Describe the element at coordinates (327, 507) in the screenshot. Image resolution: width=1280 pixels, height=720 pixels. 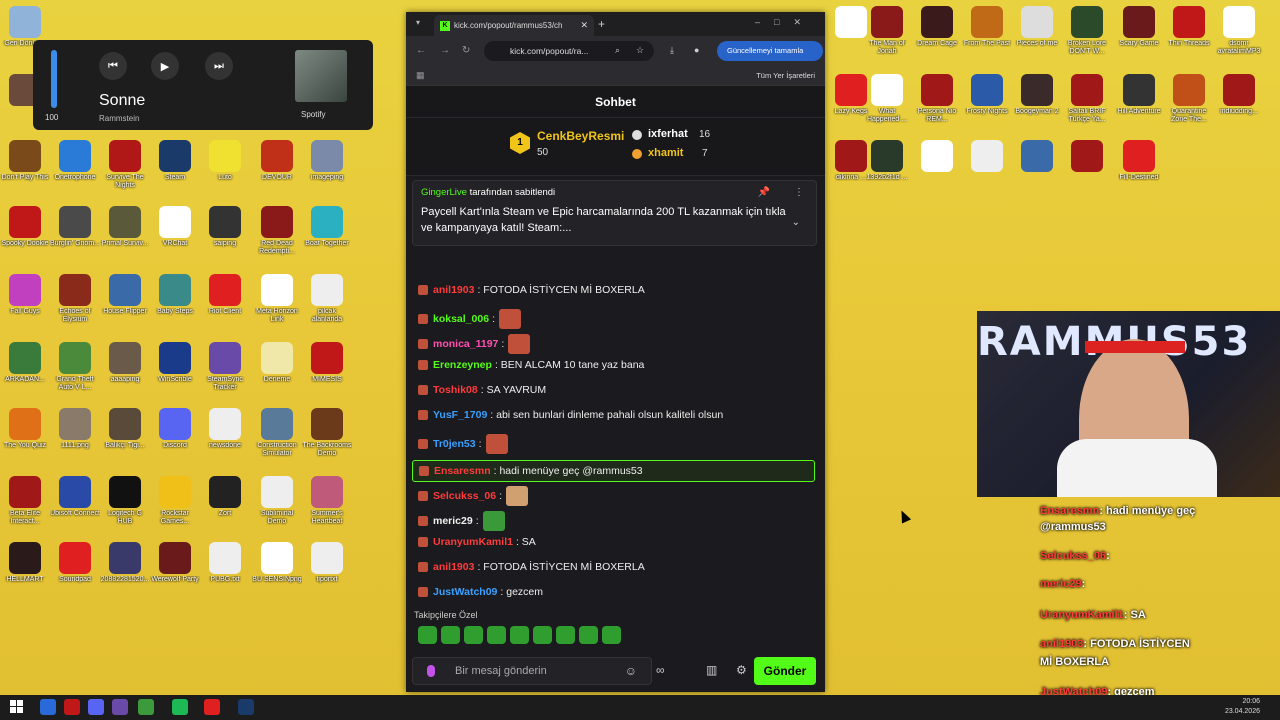
I see `desktop-icon: Summer's Heartbeat` at that location.